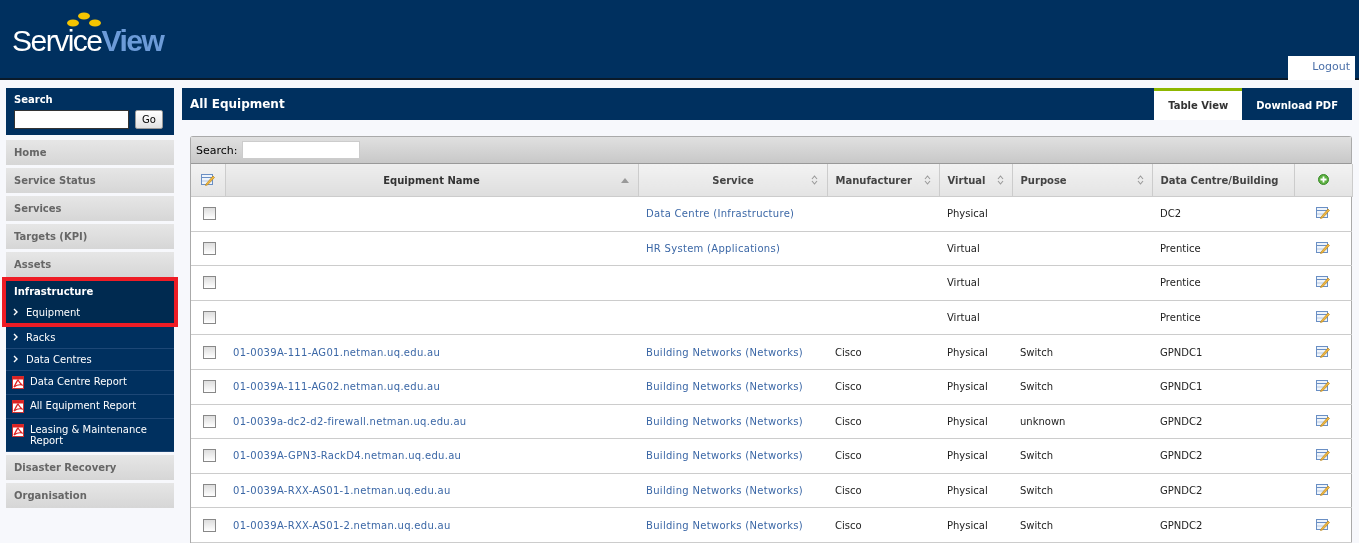 Image resolution: width=1359 pixels, height=543 pixels. I want to click on search-field, so click(71, 119).